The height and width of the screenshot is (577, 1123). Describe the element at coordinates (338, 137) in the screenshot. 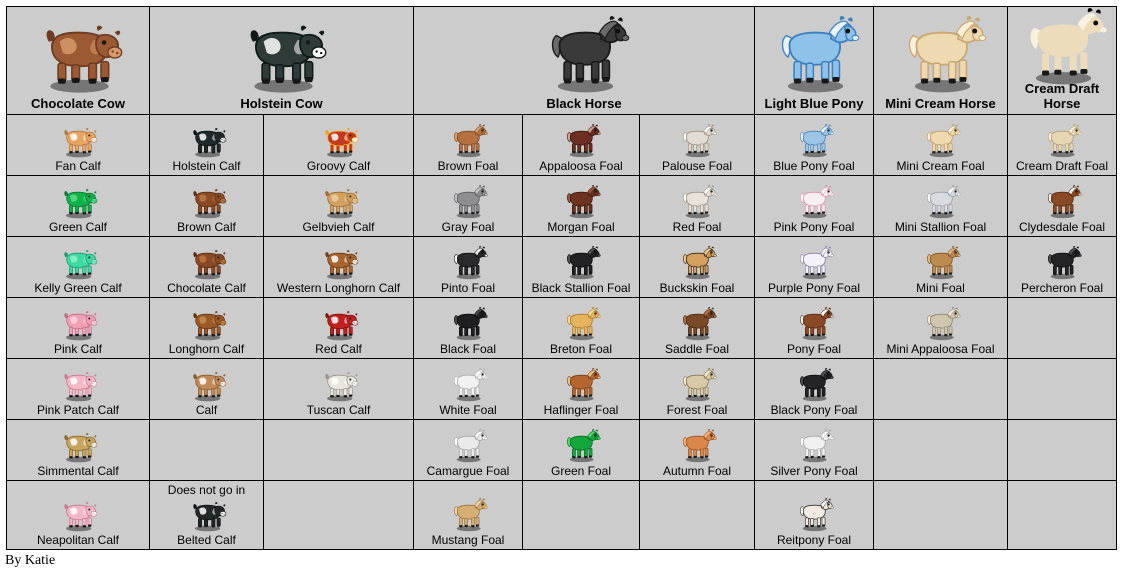

I see `groovy-calf-art` at that location.